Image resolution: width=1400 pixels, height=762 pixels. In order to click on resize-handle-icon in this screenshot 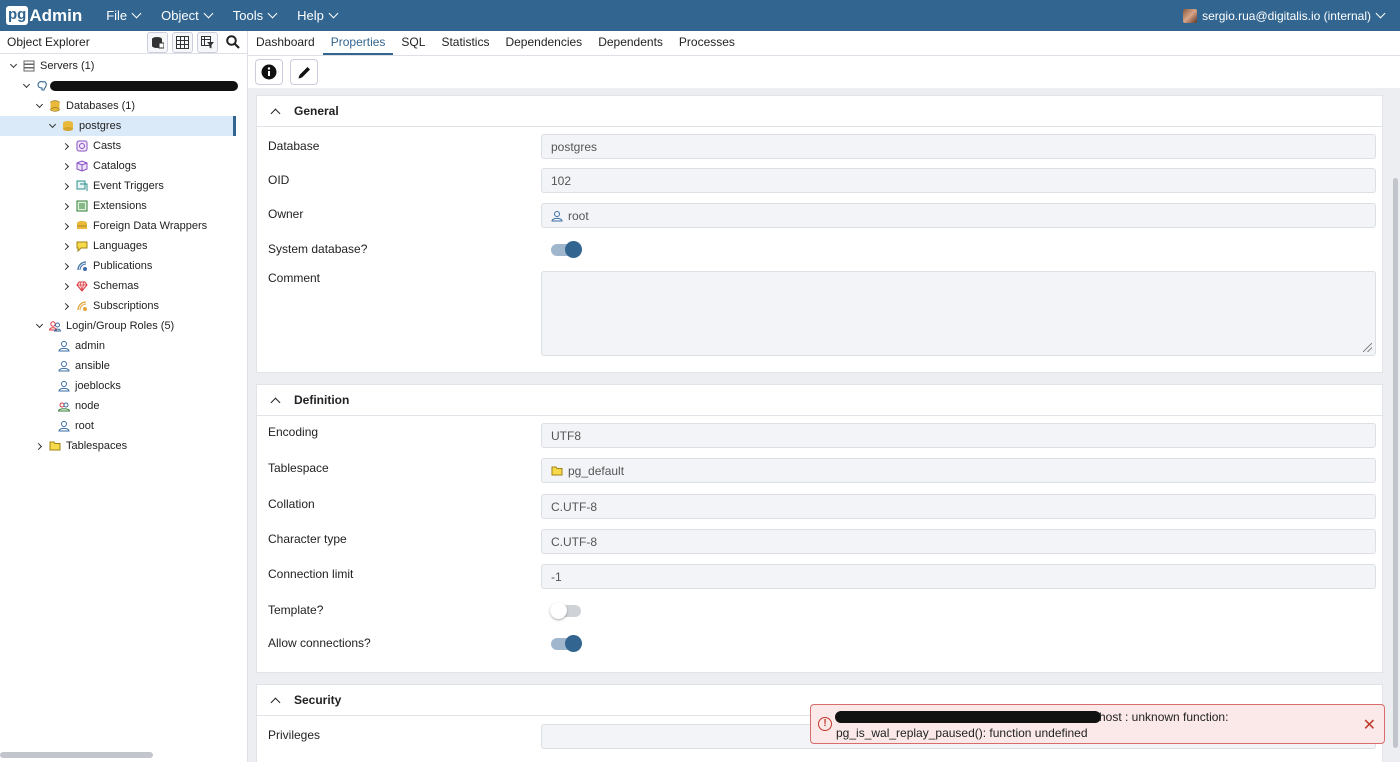, I will do `click(1367, 347)`.